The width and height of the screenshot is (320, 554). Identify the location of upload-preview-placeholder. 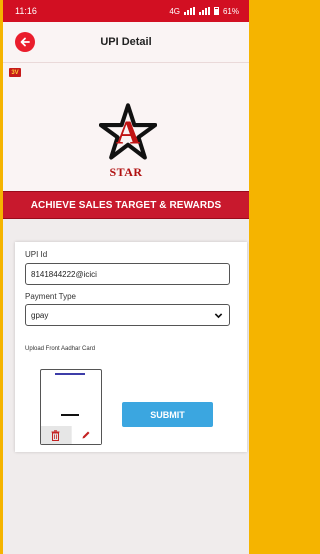
(70, 415).